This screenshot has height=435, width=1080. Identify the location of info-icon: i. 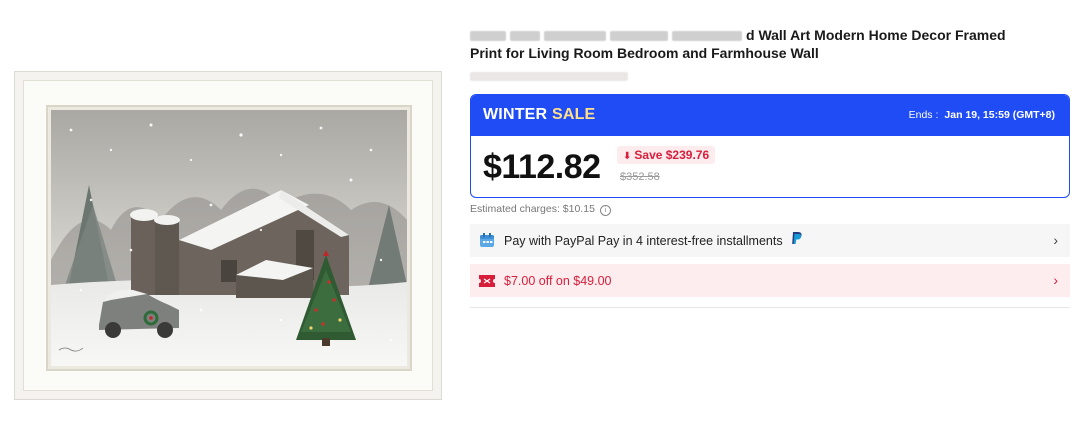
(605, 210).